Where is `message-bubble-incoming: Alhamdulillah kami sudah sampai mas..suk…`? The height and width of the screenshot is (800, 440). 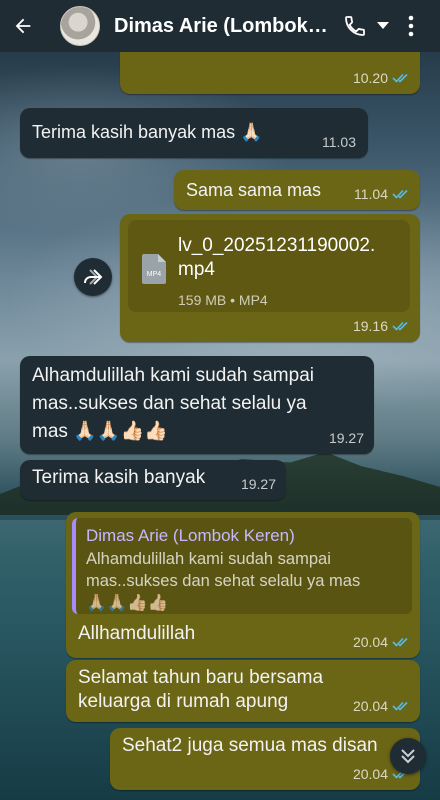
message-bubble-incoming: Alhamdulillah kami sudah sampai mas..suk… is located at coordinates (197, 405).